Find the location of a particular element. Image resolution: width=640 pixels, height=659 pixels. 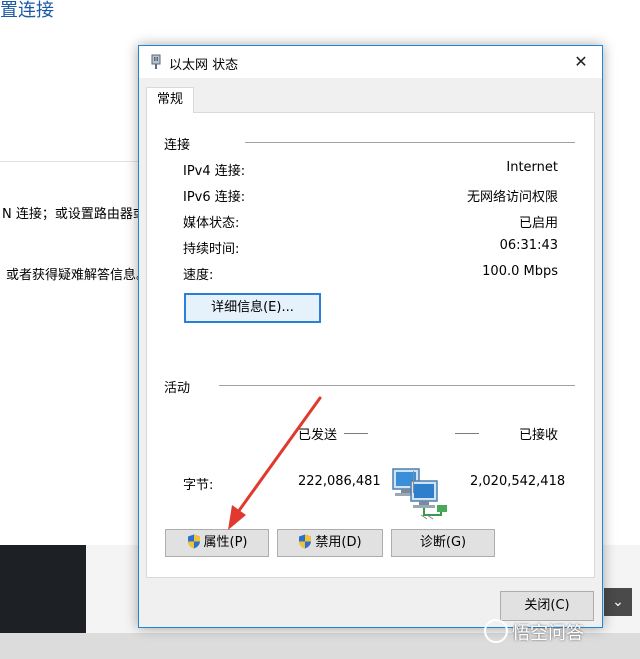

received-label: 已接收 is located at coordinates (539, 435).